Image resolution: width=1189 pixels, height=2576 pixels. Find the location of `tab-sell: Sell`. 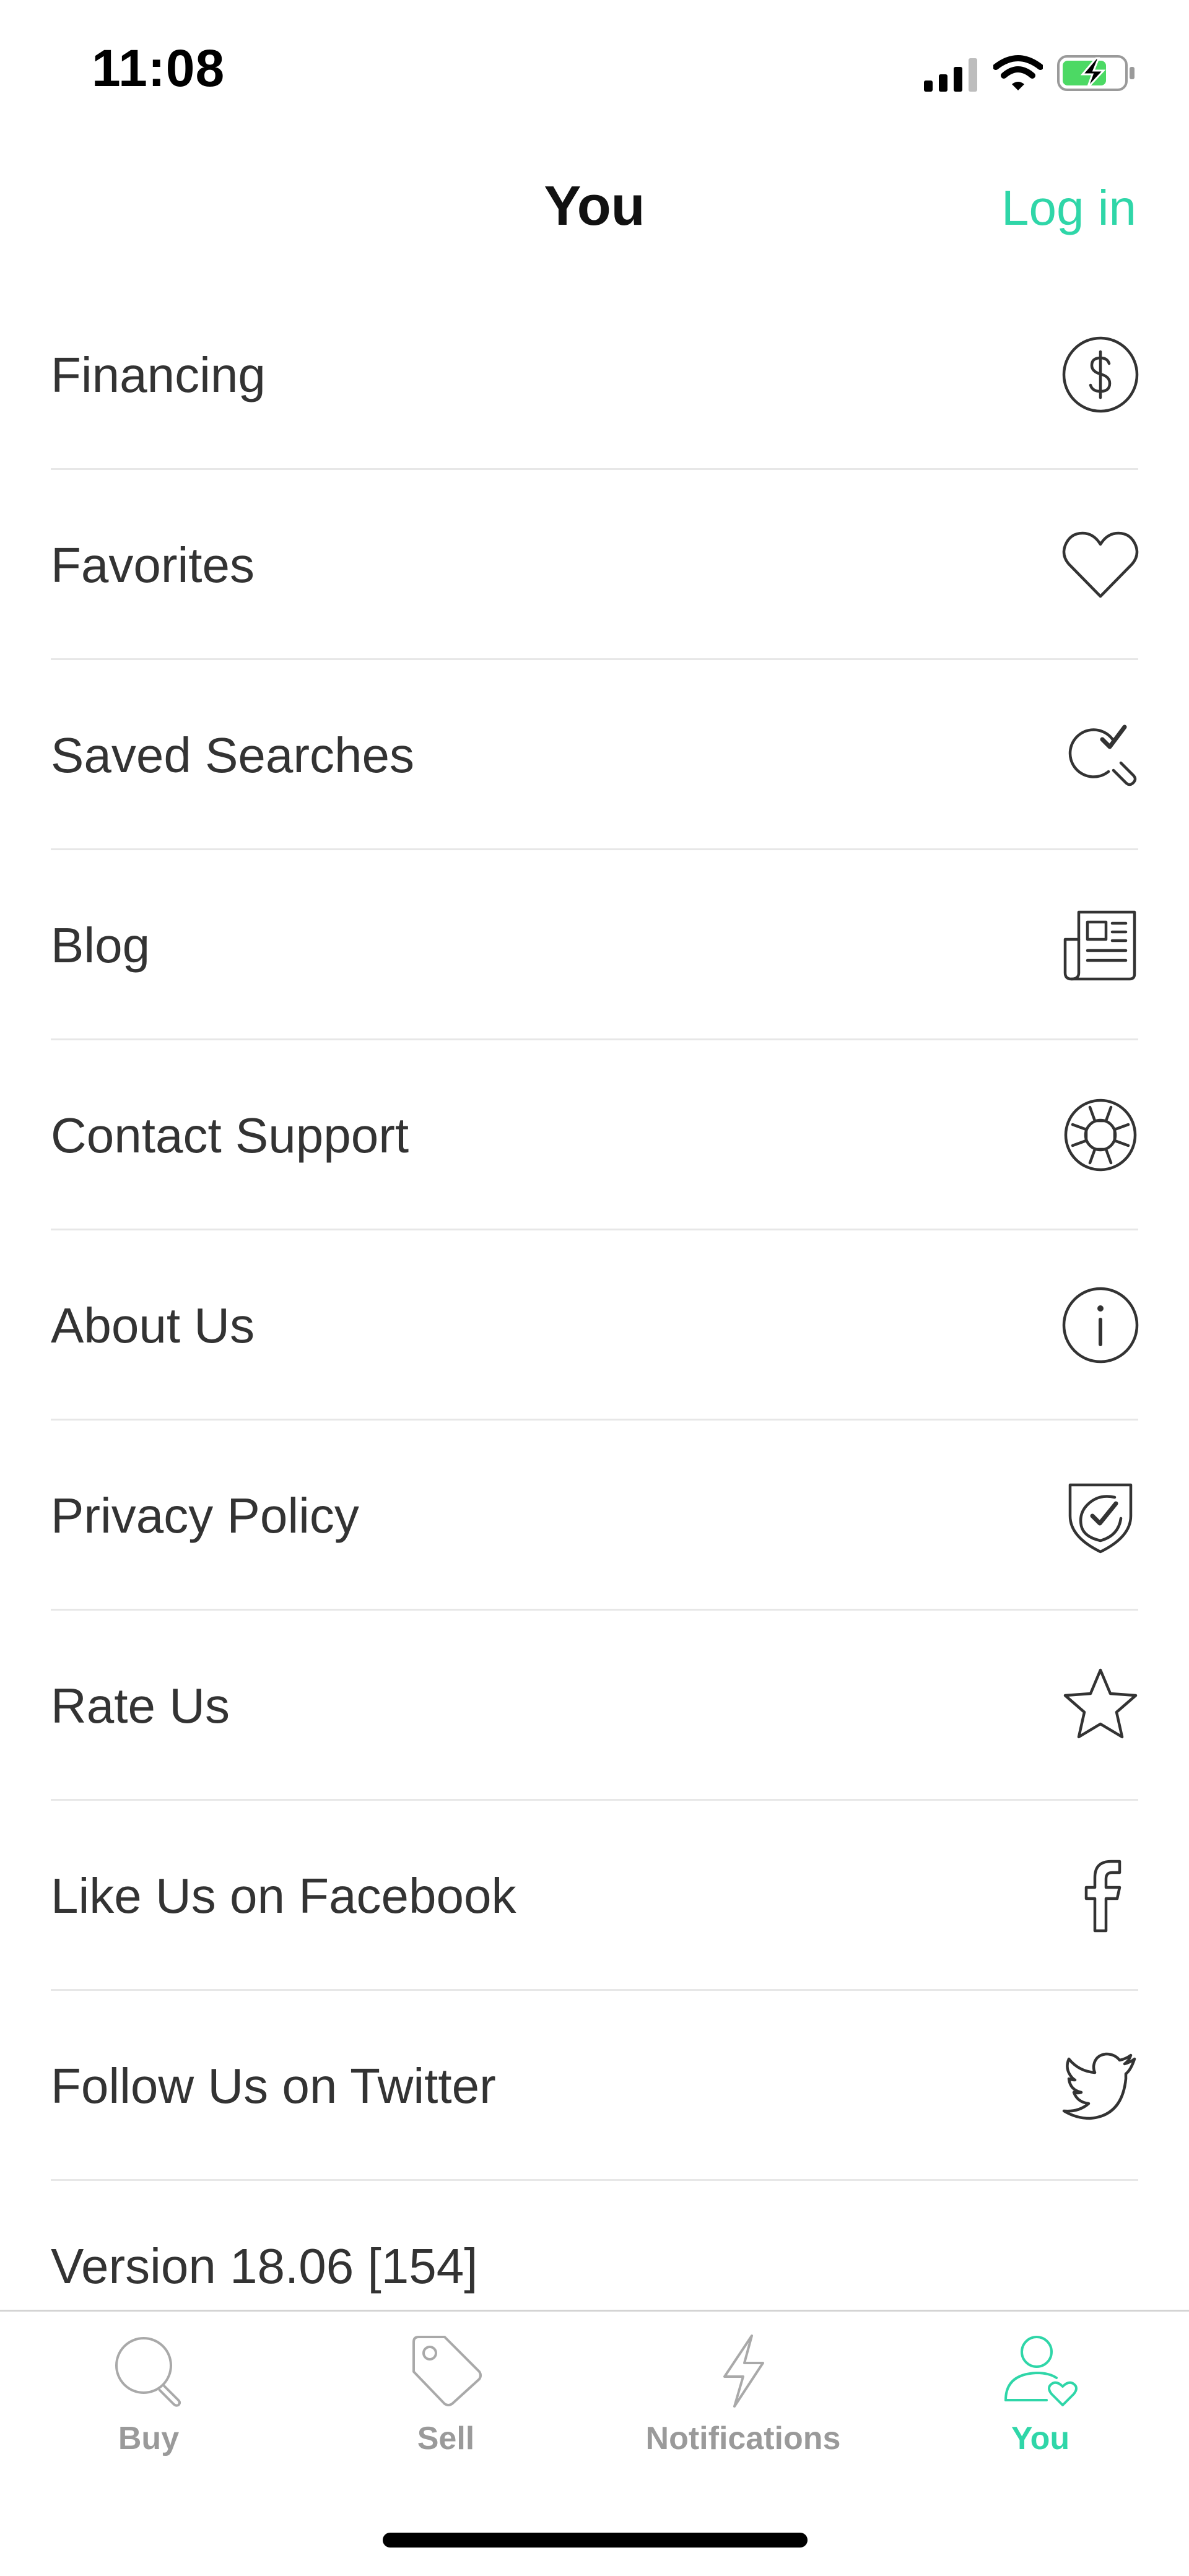

tab-sell: Sell is located at coordinates (445, 2395).